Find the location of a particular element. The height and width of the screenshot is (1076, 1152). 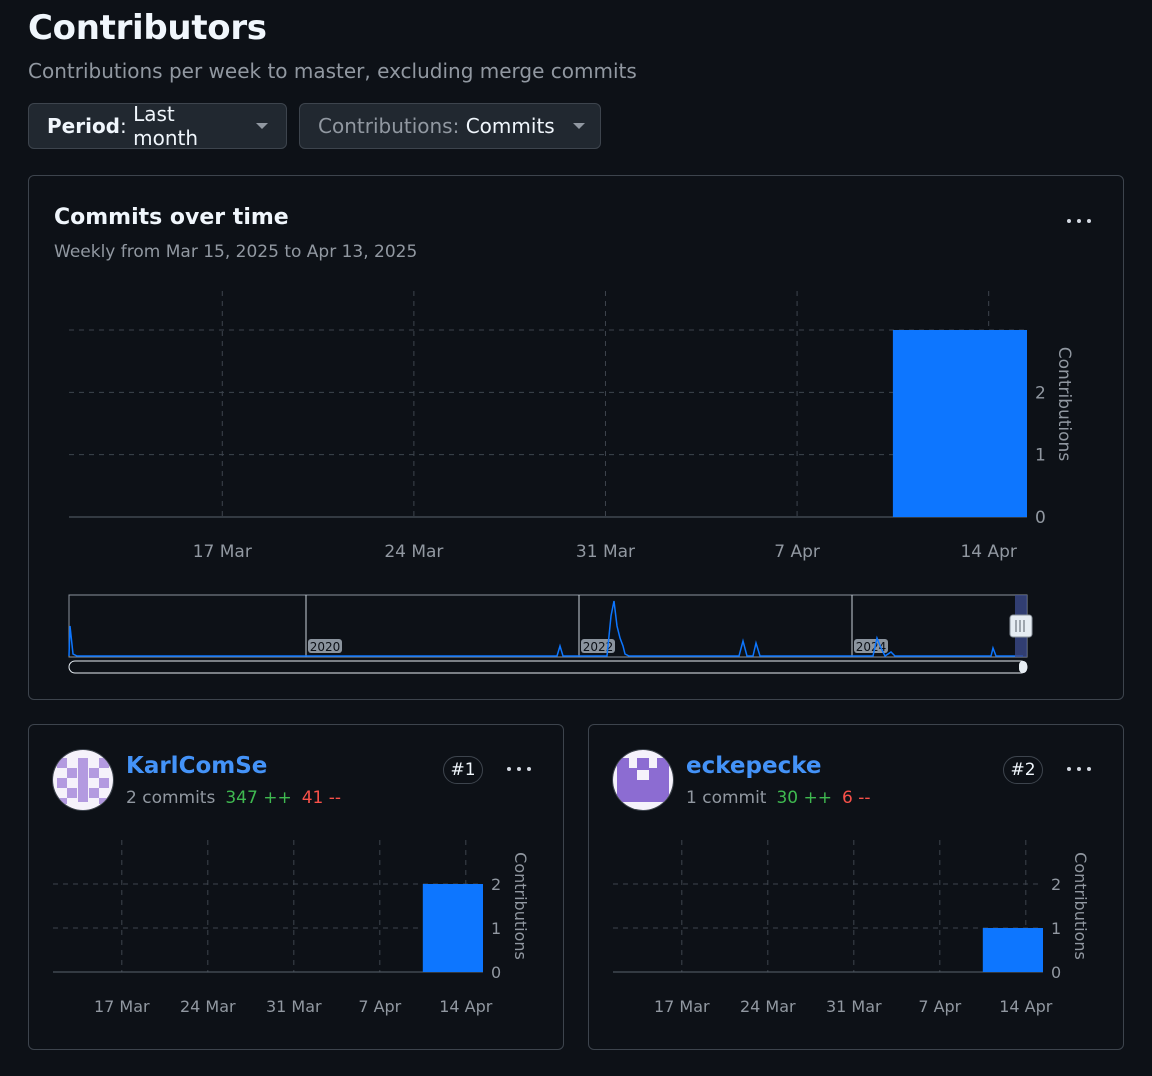

navigator-scroll-thumb is located at coordinates (1023, 667).